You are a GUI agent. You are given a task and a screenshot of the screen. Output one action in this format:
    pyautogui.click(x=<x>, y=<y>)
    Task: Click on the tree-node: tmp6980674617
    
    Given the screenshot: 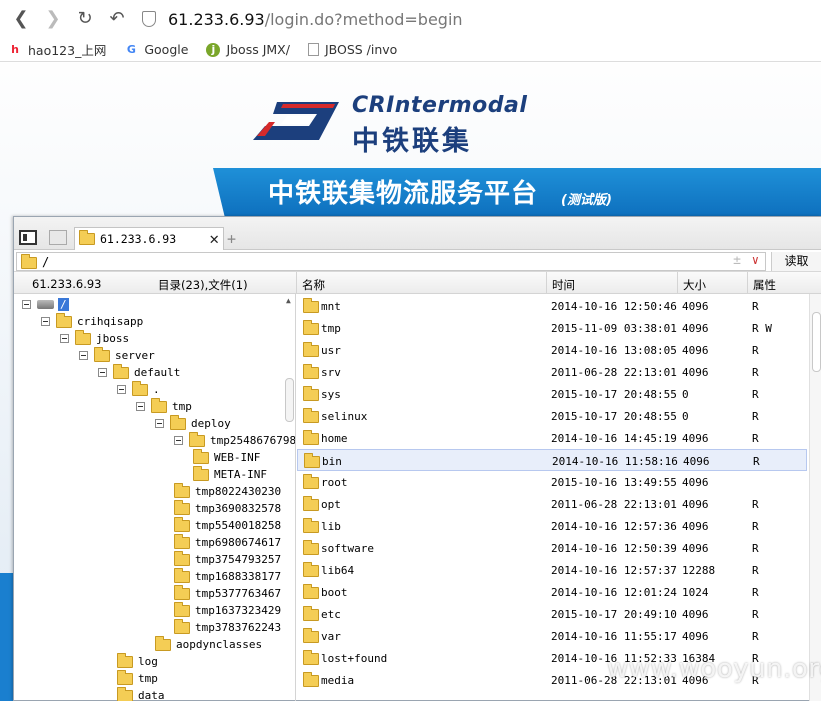 What is the action you would take?
    pyautogui.click(x=227, y=542)
    